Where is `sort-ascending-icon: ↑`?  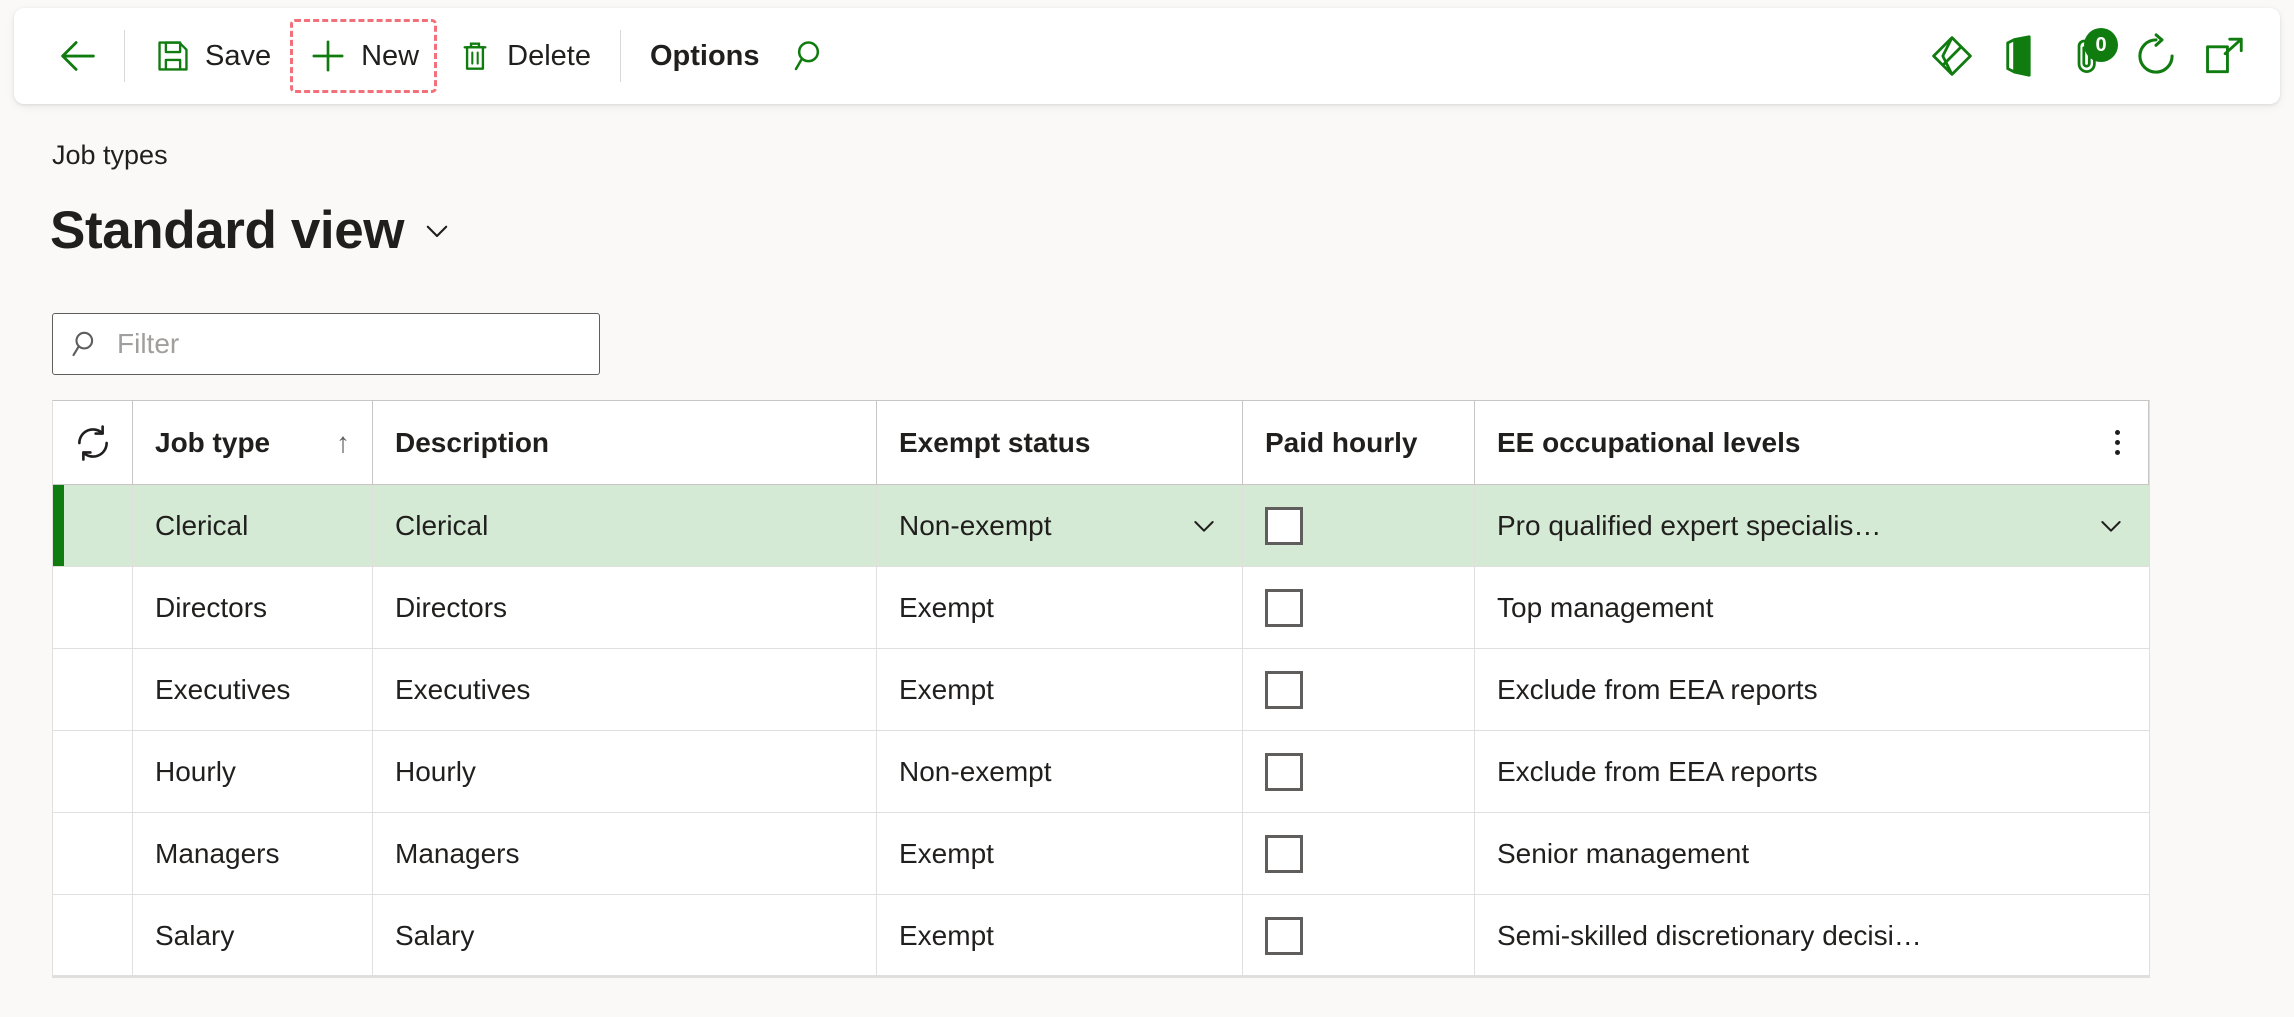
sort-ascending-icon: ↑ is located at coordinates (343, 442).